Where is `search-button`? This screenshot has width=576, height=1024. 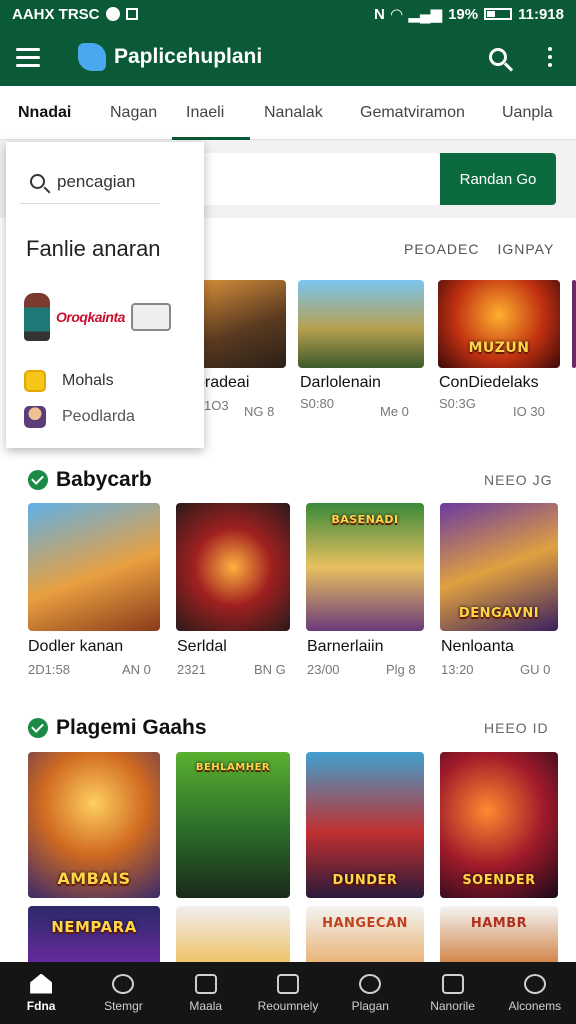
search-button is located at coordinates (498, 57).